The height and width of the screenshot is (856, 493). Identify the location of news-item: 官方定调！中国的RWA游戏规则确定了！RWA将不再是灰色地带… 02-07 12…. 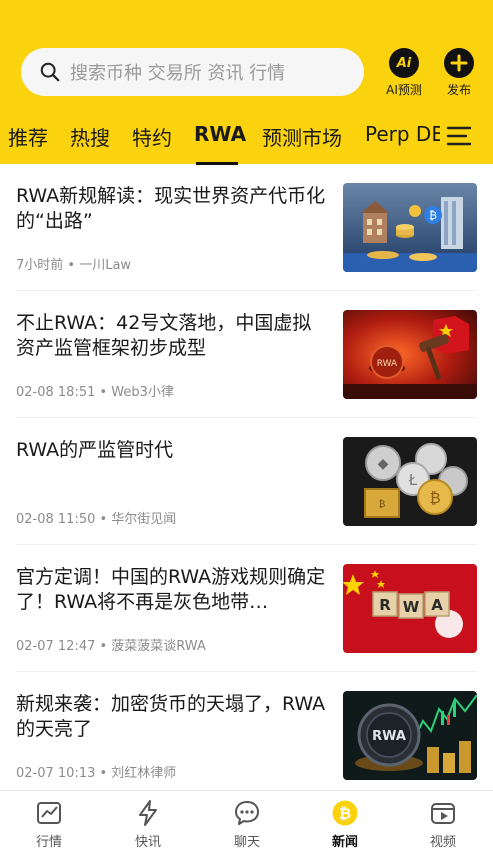
(246, 608).